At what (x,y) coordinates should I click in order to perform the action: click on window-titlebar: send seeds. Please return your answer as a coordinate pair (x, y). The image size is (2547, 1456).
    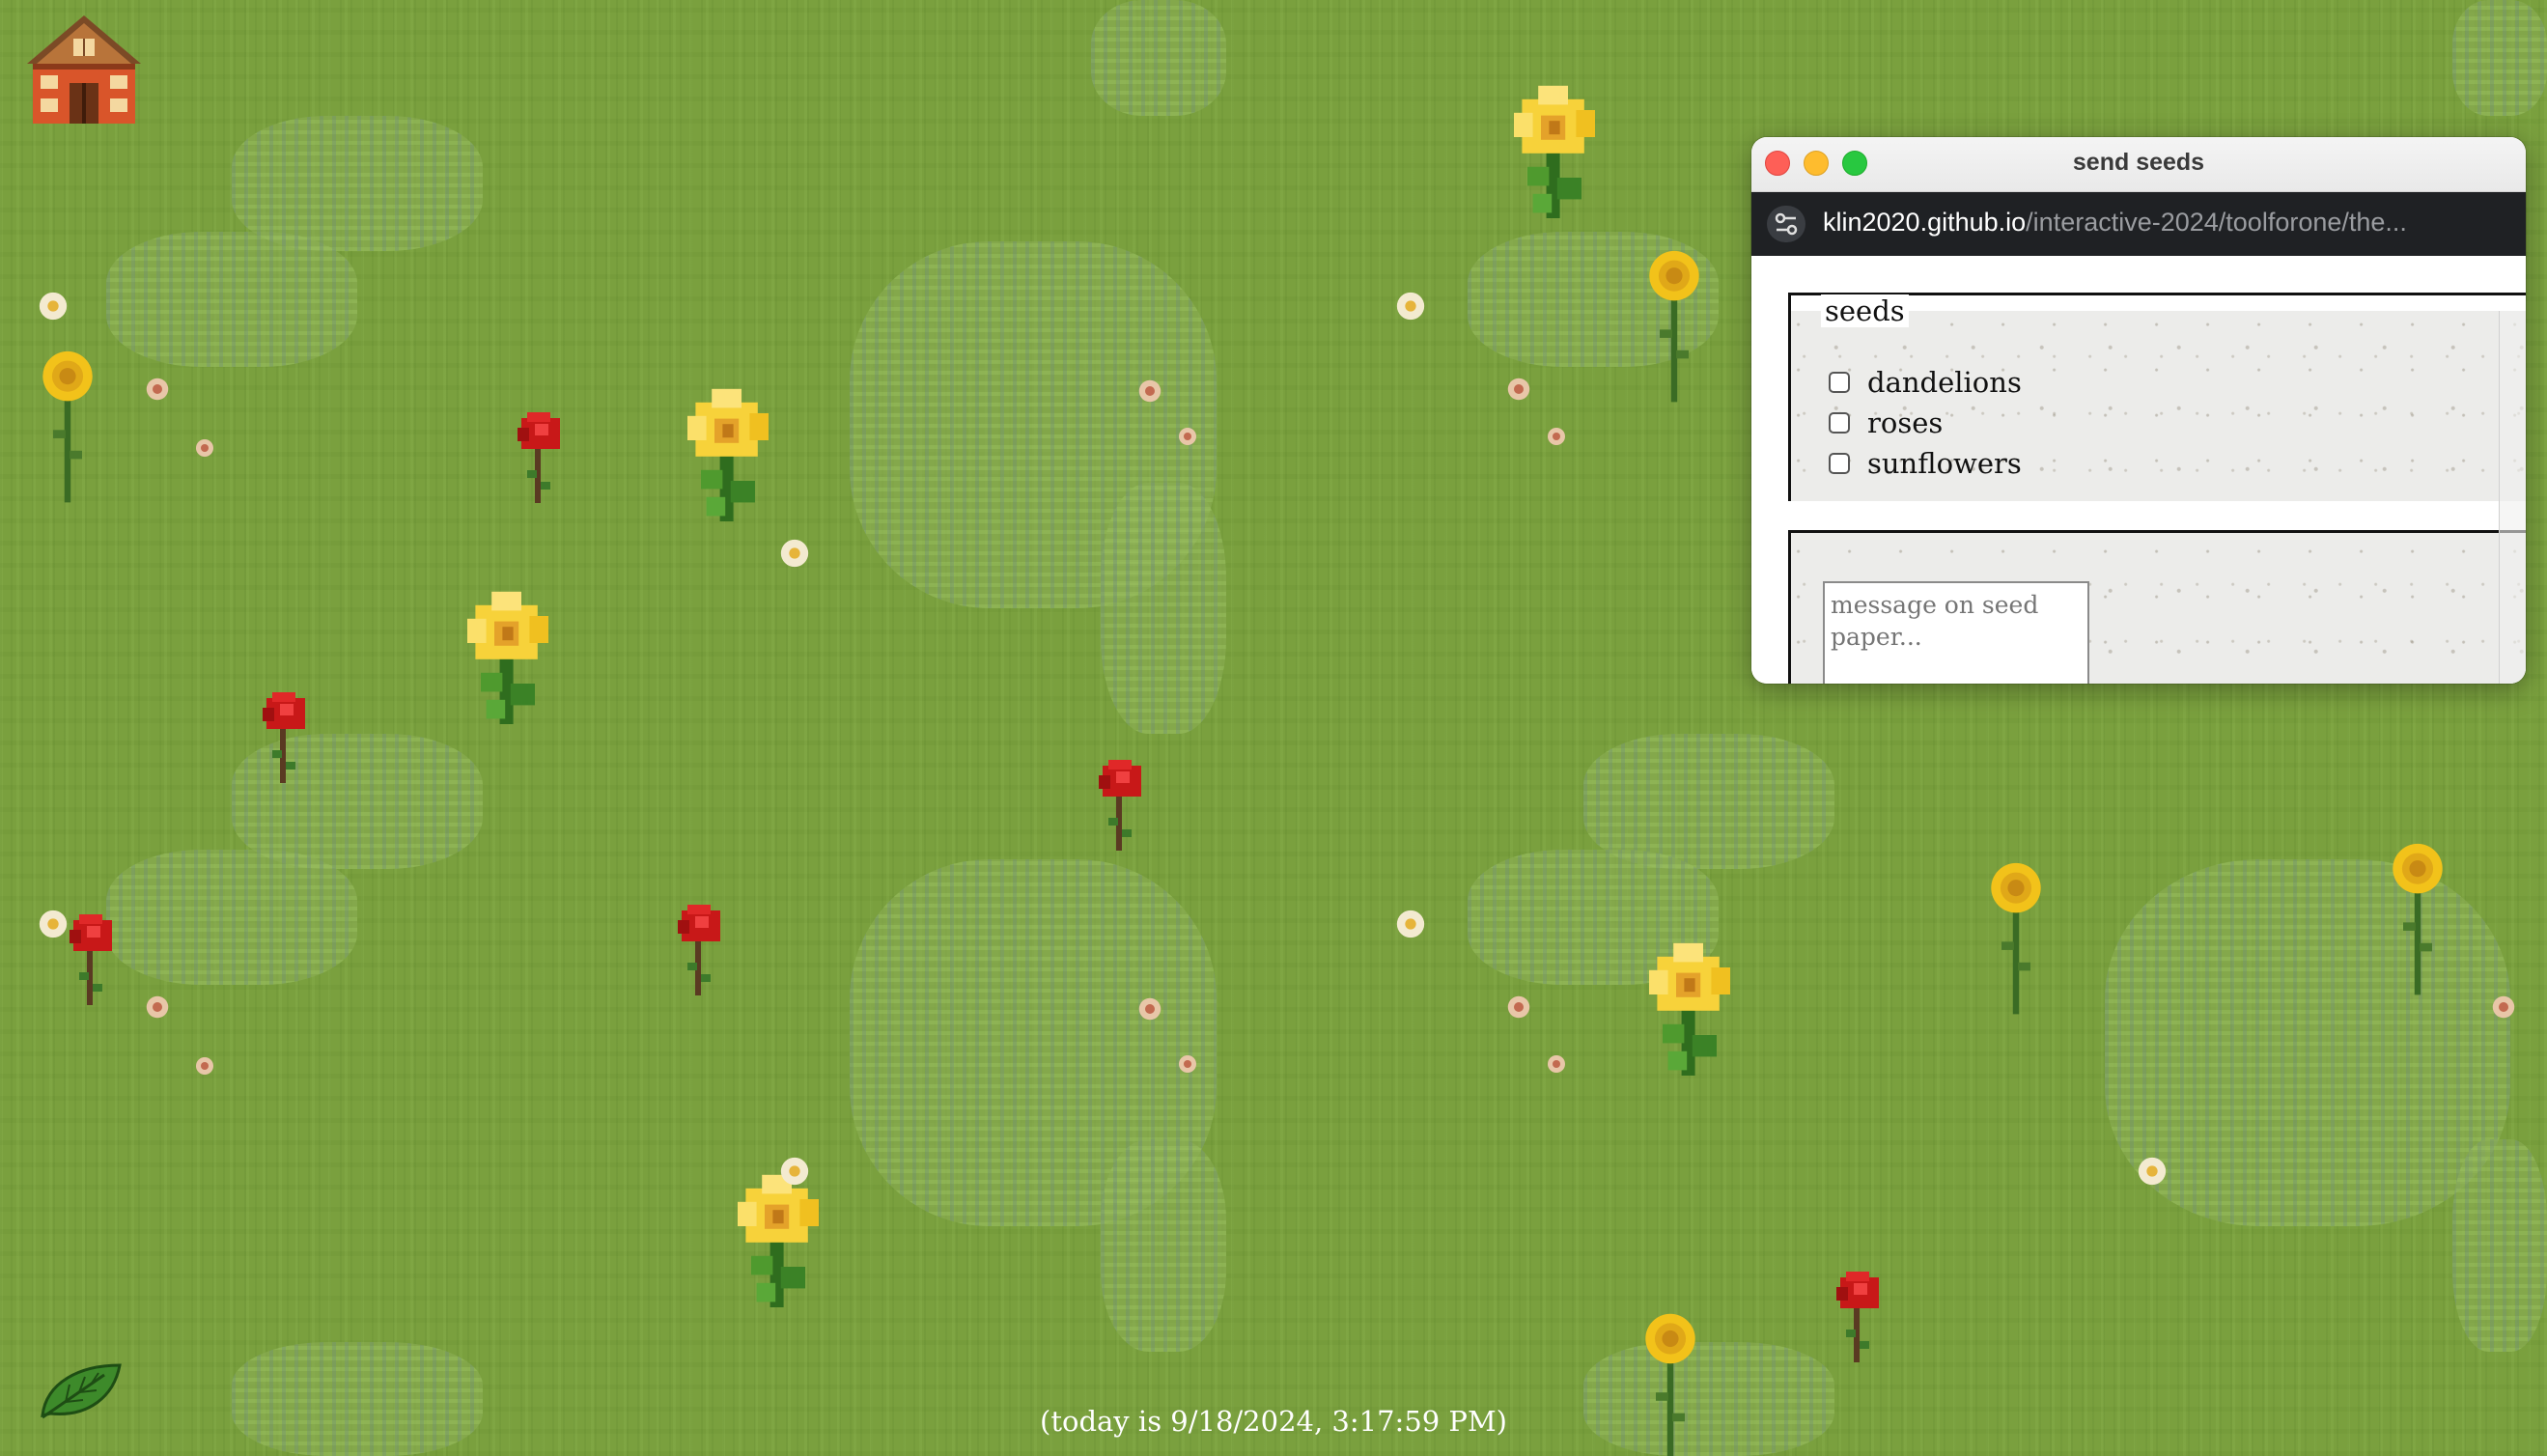
    Looking at the image, I should click on (2138, 165).